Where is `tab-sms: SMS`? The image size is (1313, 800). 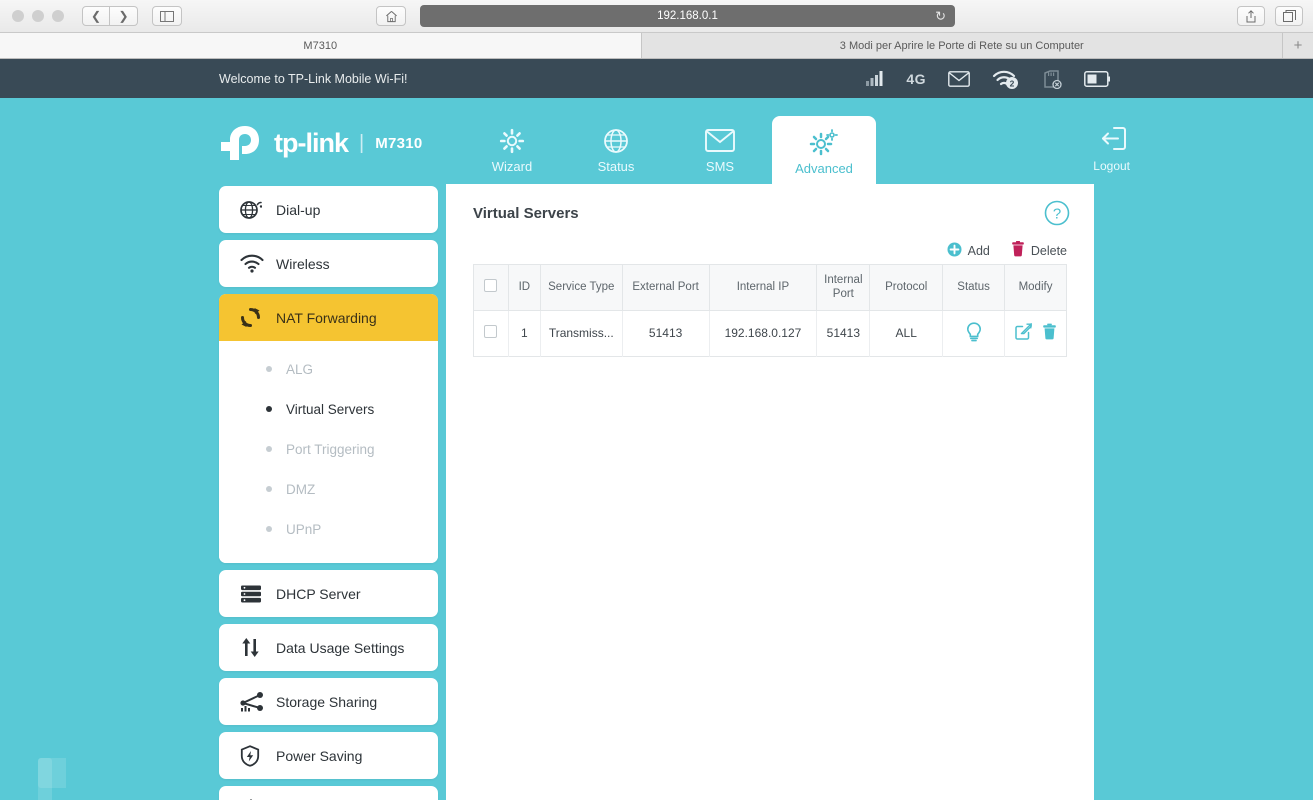
tab-sms: SMS is located at coordinates (720, 150).